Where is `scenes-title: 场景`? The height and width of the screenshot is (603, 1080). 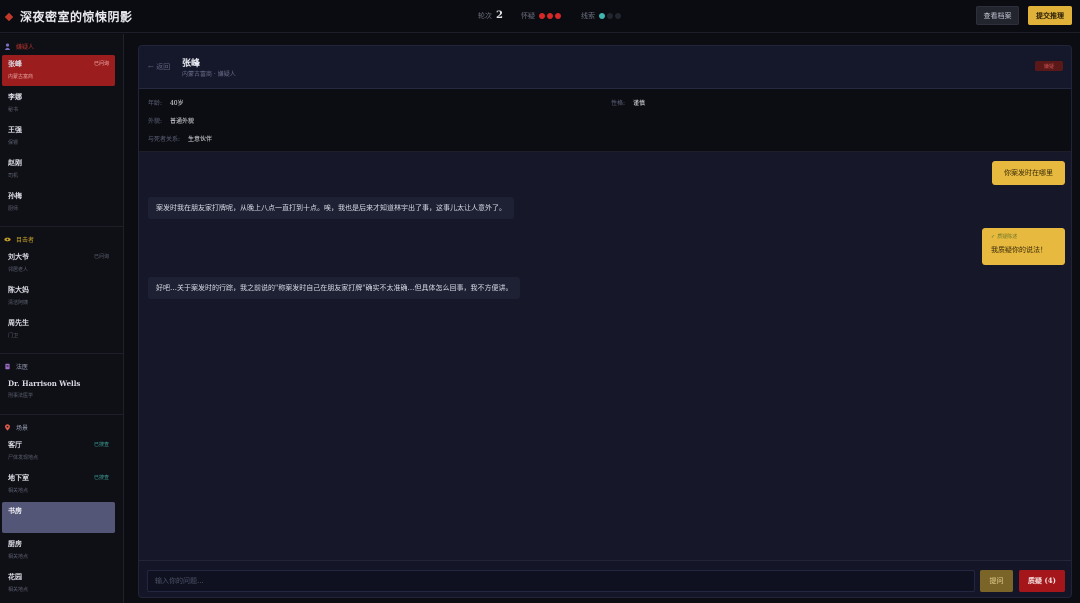 scenes-title: 场景 is located at coordinates (22, 428).